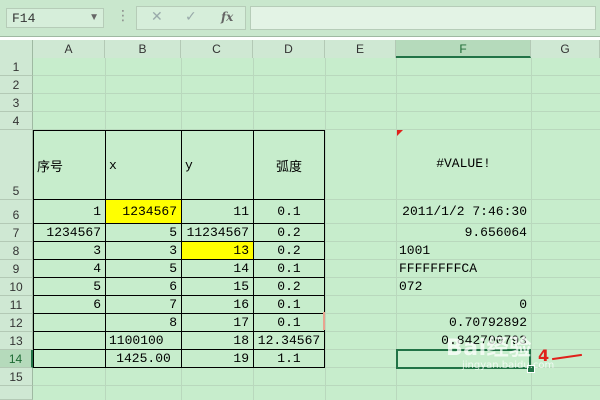 Image resolution: width=600 pixels, height=400 pixels. Describe the element at coordinates (16, 251) in the screenshot. I see `row-header: 8` at that location.